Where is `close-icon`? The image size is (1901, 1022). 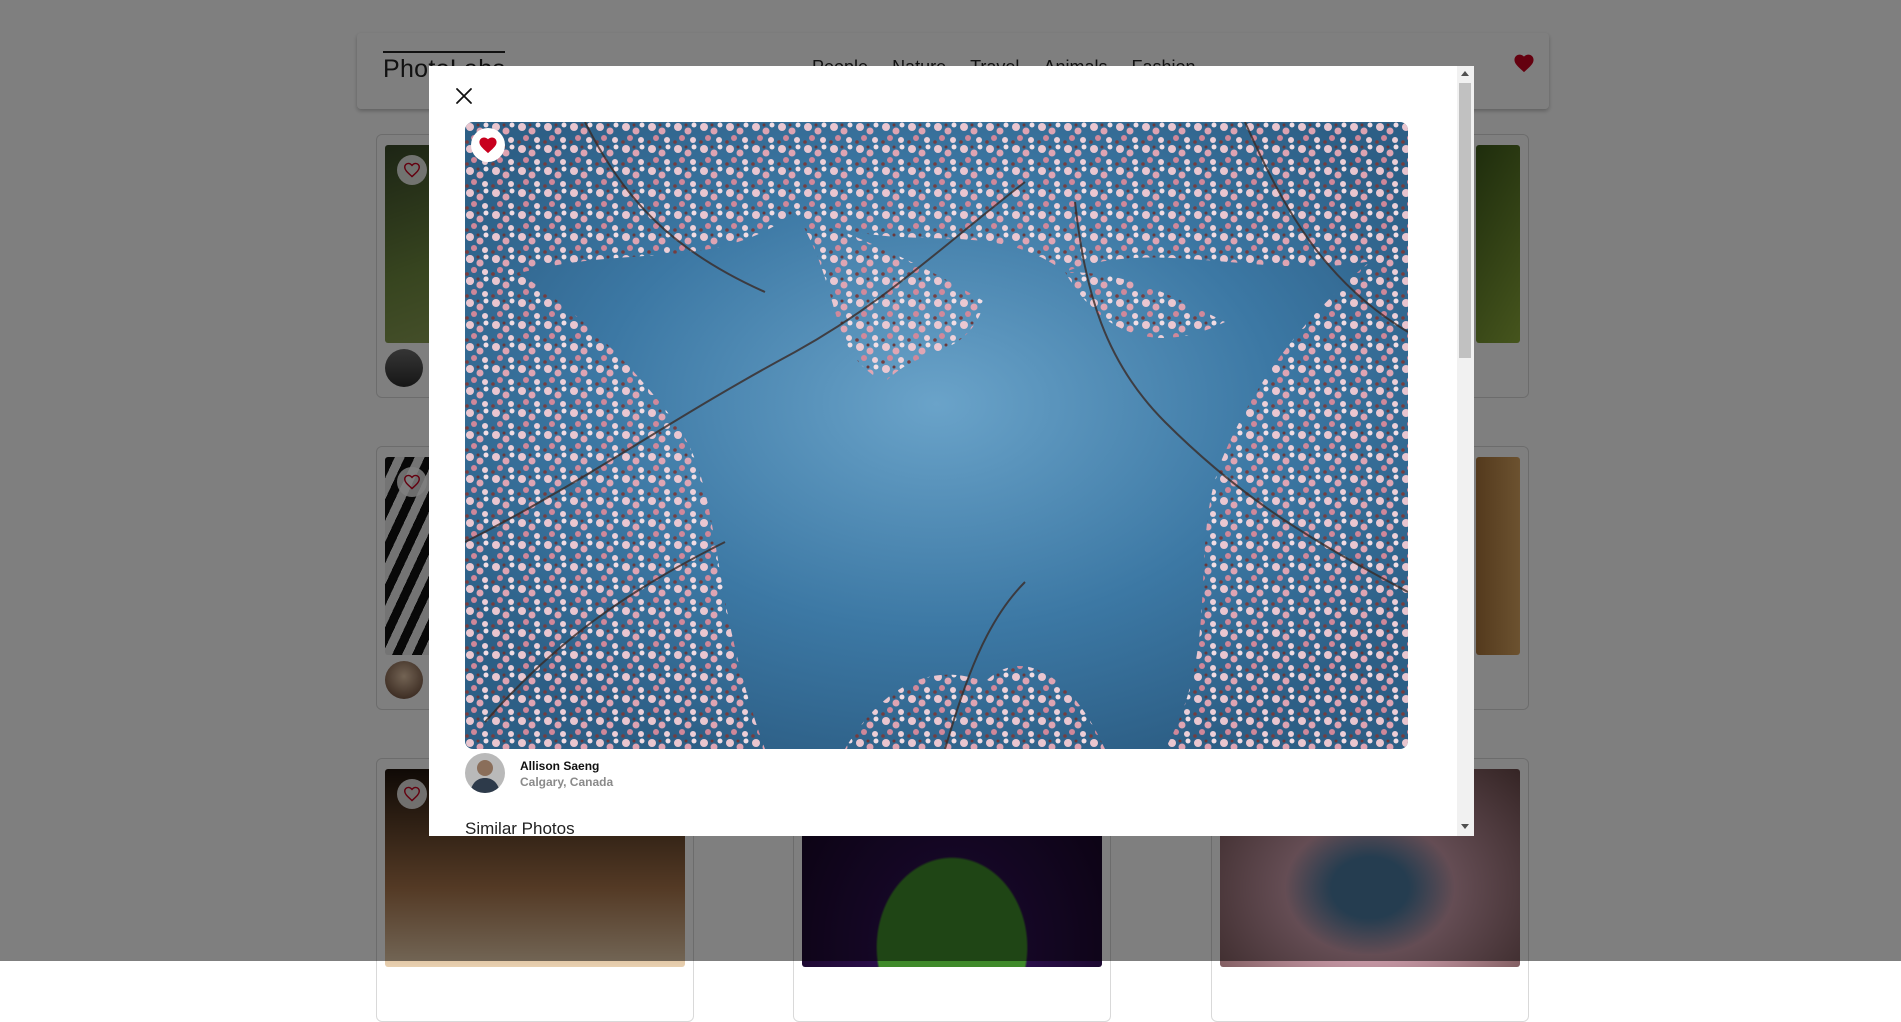 close-icon is located at coordinates (464, 96).